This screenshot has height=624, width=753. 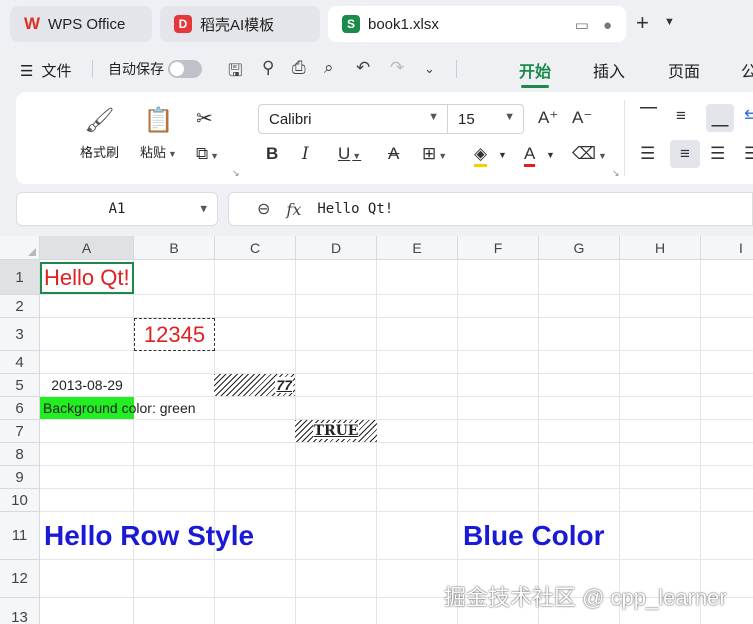 I want to click on tab-start: 开始, so click(x=535, y=73).